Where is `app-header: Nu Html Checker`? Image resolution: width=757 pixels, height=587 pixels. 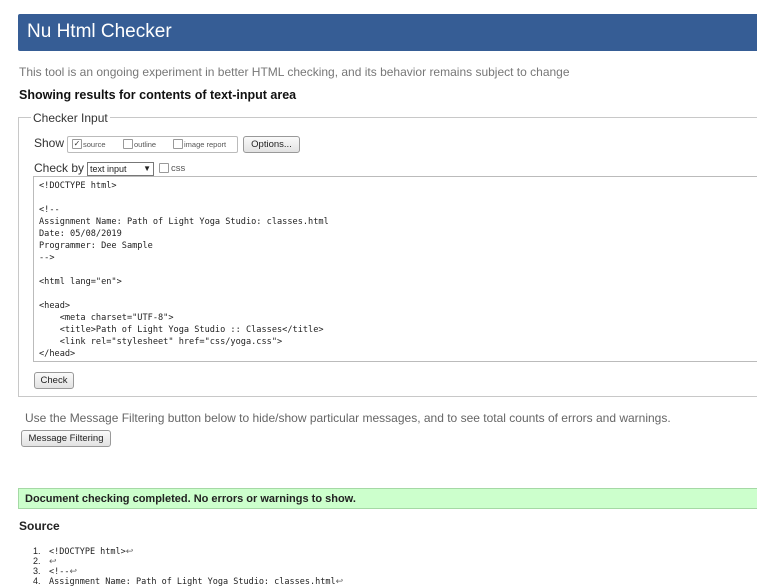 app-header: Nu Html Checker is located at coordinates (387, 32).